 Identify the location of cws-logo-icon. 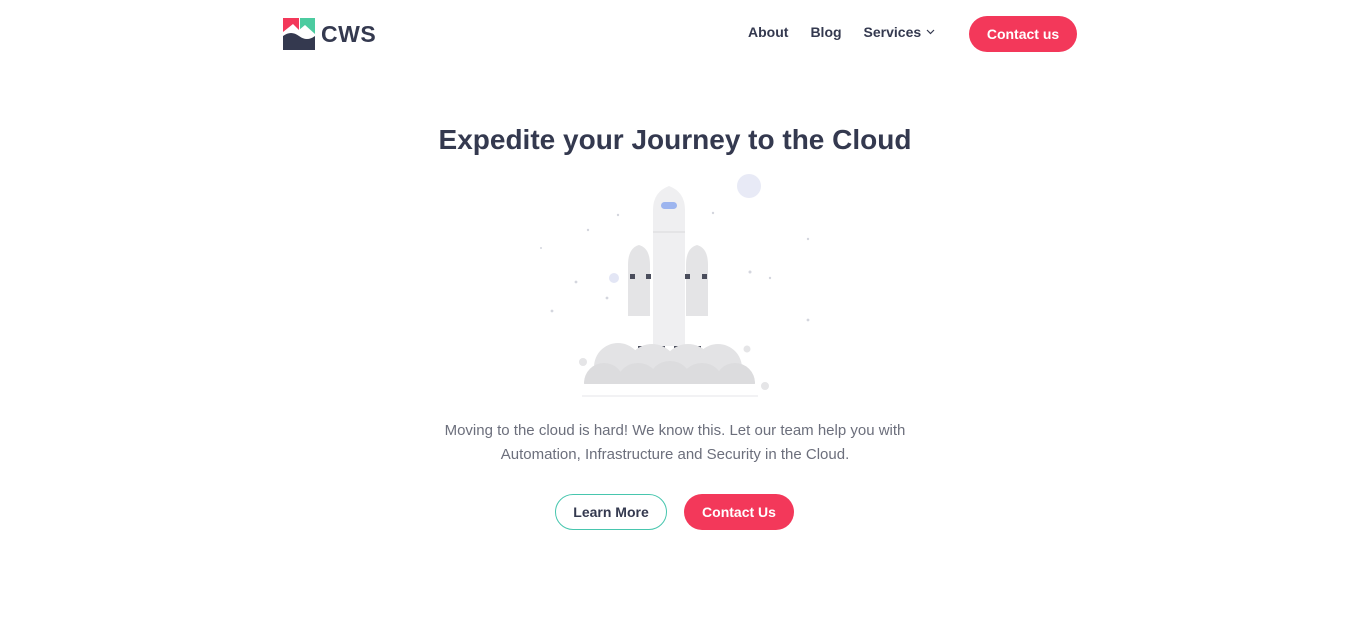
(299, 34).